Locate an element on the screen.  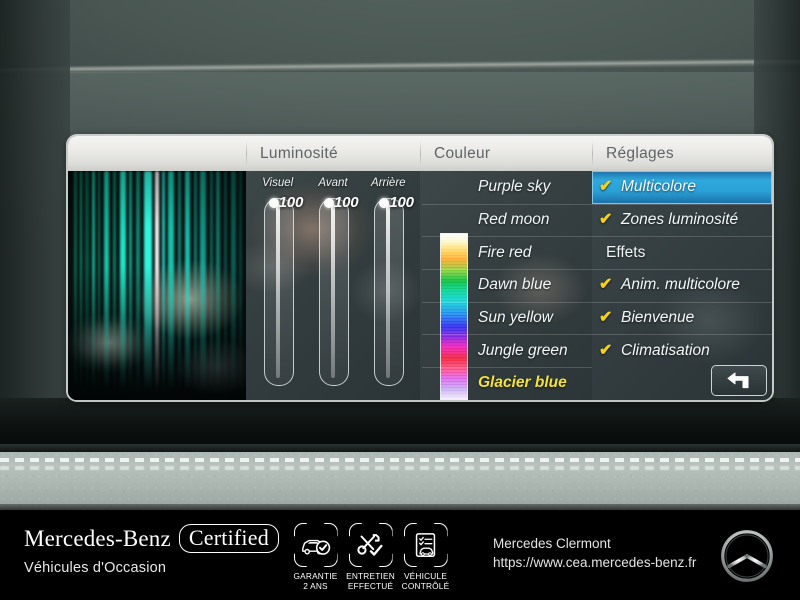
brightness-slider-0: 100 is located at coordinates (278, 292).